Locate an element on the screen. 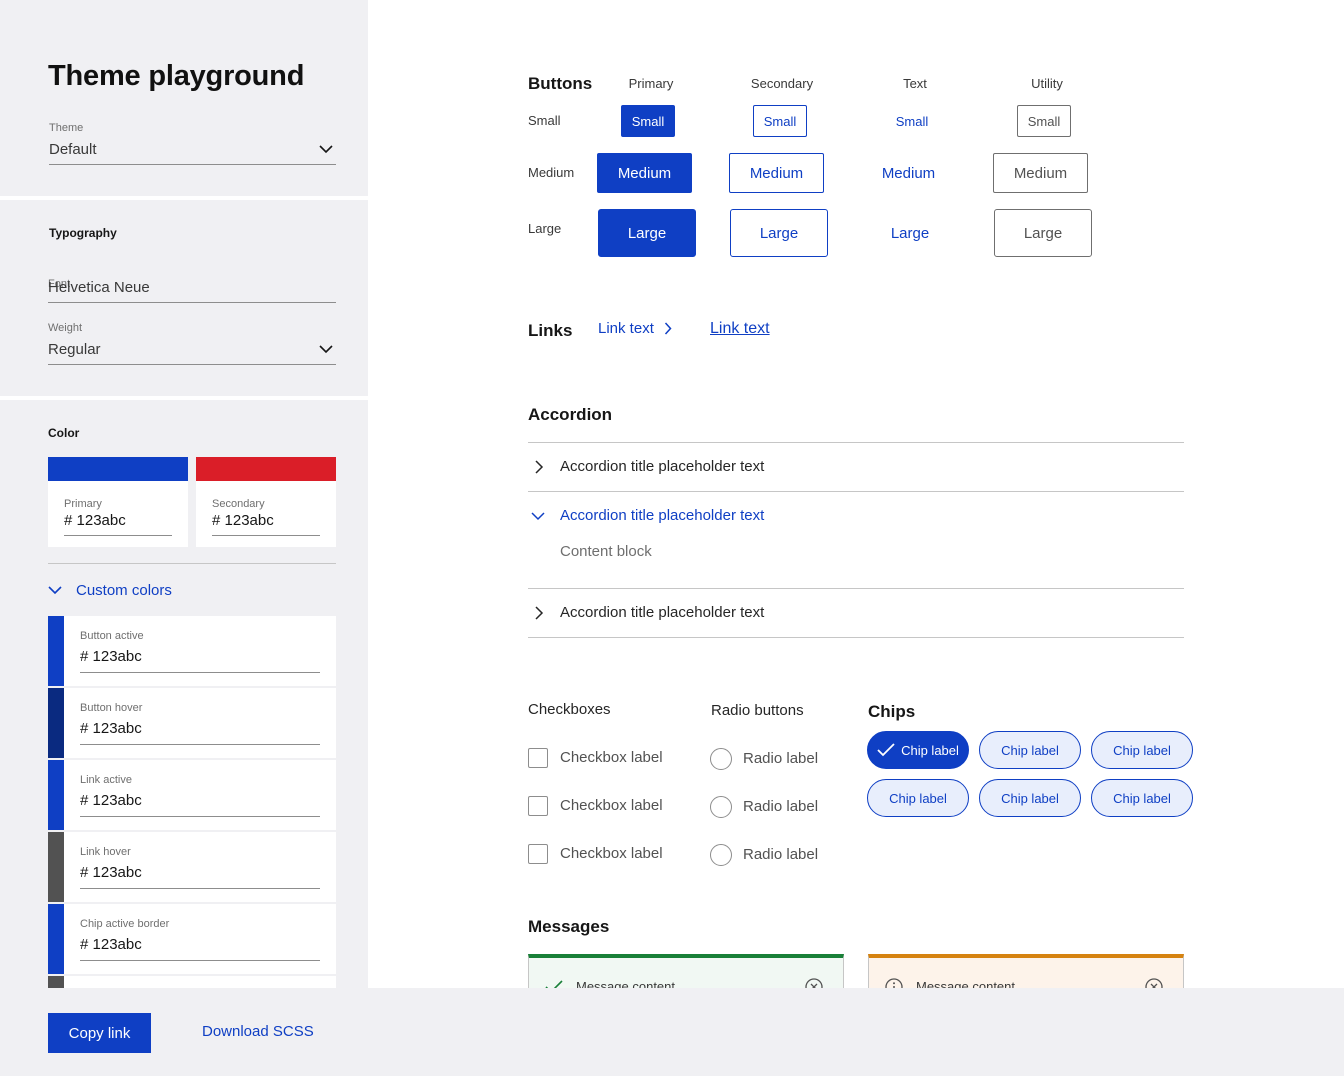 The width and height of the screenshot is (1344, 1076). custom-color-row: Button active # 123abc is located at coordinates (192, 651).